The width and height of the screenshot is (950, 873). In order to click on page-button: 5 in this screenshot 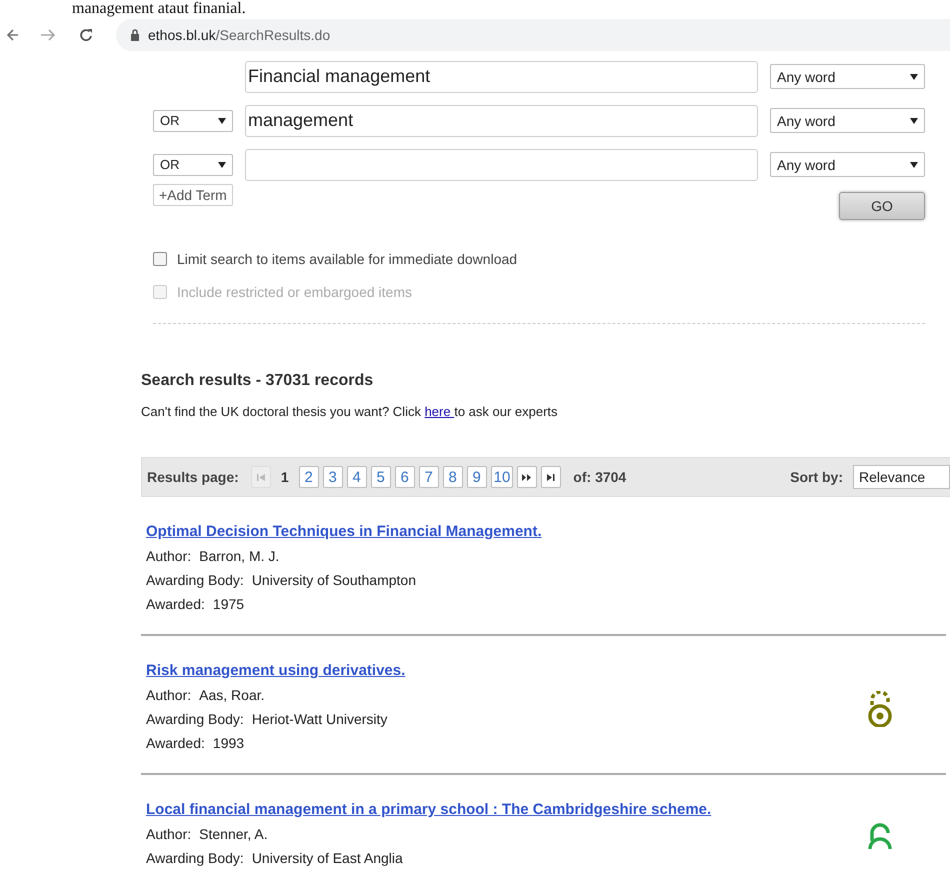, I will do `click(380, 477)`.